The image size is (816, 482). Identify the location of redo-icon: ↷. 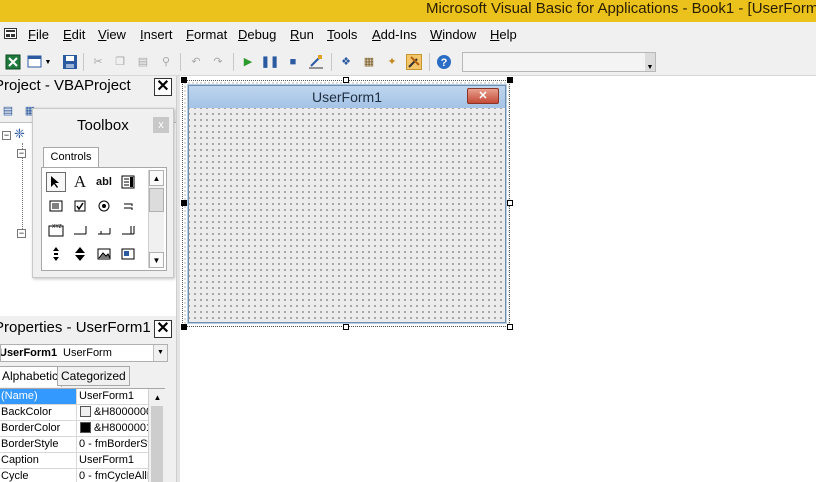
(218, 62).